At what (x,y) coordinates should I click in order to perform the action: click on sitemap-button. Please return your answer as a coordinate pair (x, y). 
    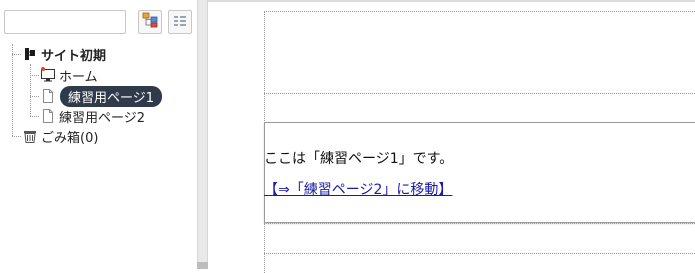
    Looking at the image, I should click on (150, 22).